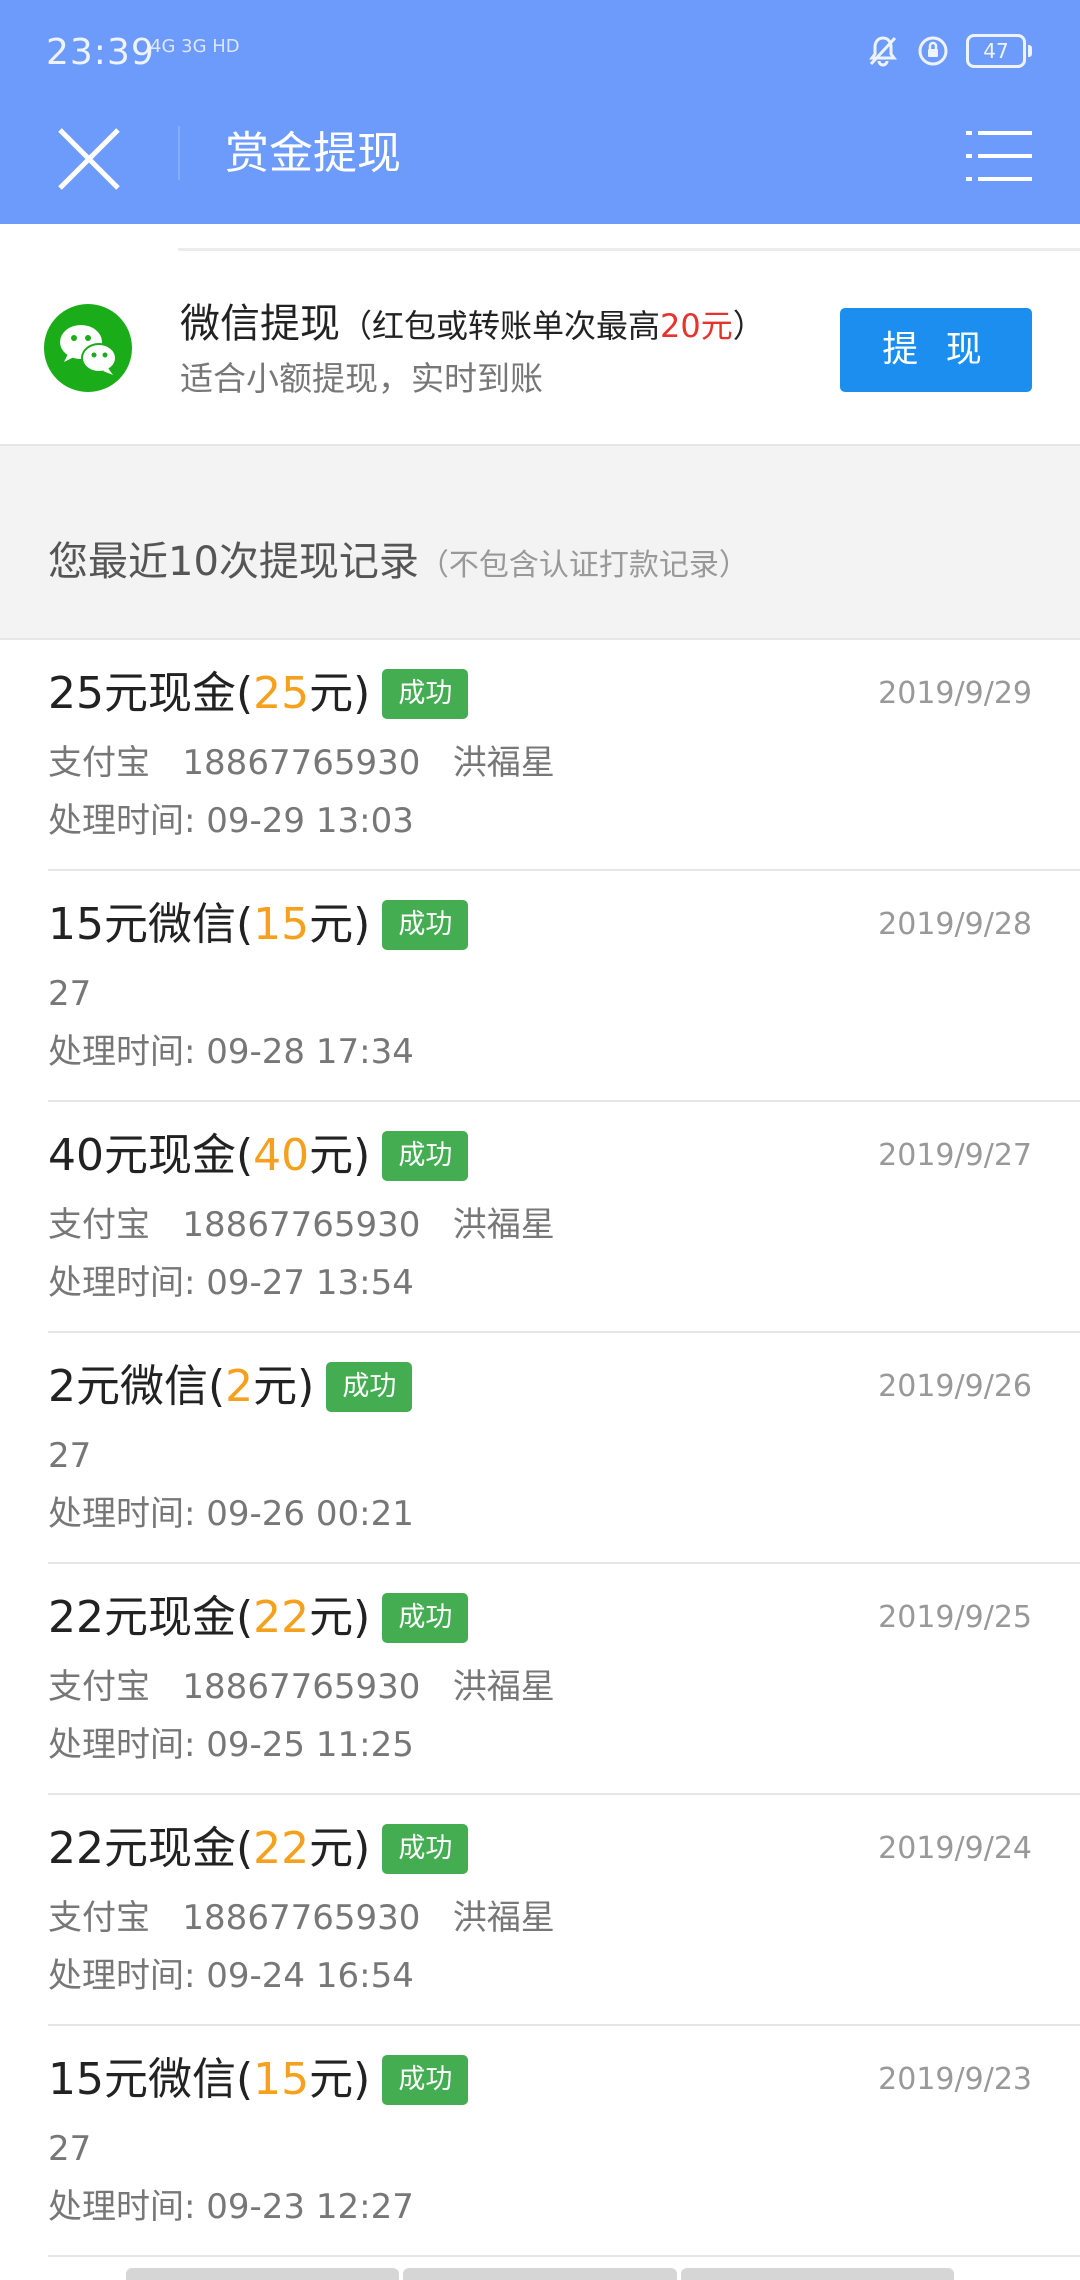 The image size is (1080, 2280). What do you see at coordinates (552, 326) in the screenshot?
I see `wechat-limit-note: （红包或转账单次最高20元）` at bounding box center [552, 326].